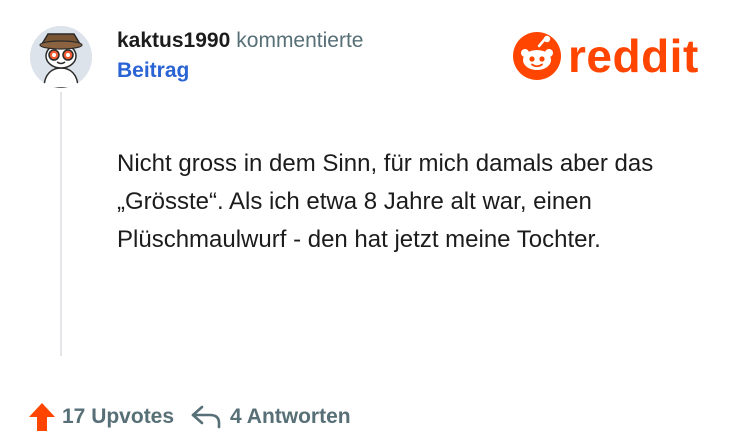 The width and height of the screenshot is (744, 448). I want to click on reddit-logo: reddit, so click(605, 56).